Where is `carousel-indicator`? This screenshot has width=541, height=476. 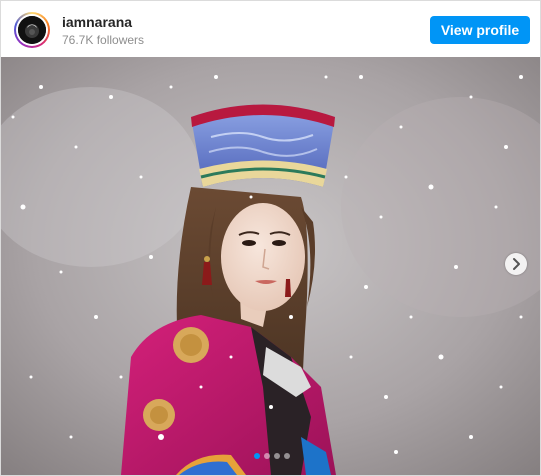
carousel-indicator is located at coordinates (272, 456).